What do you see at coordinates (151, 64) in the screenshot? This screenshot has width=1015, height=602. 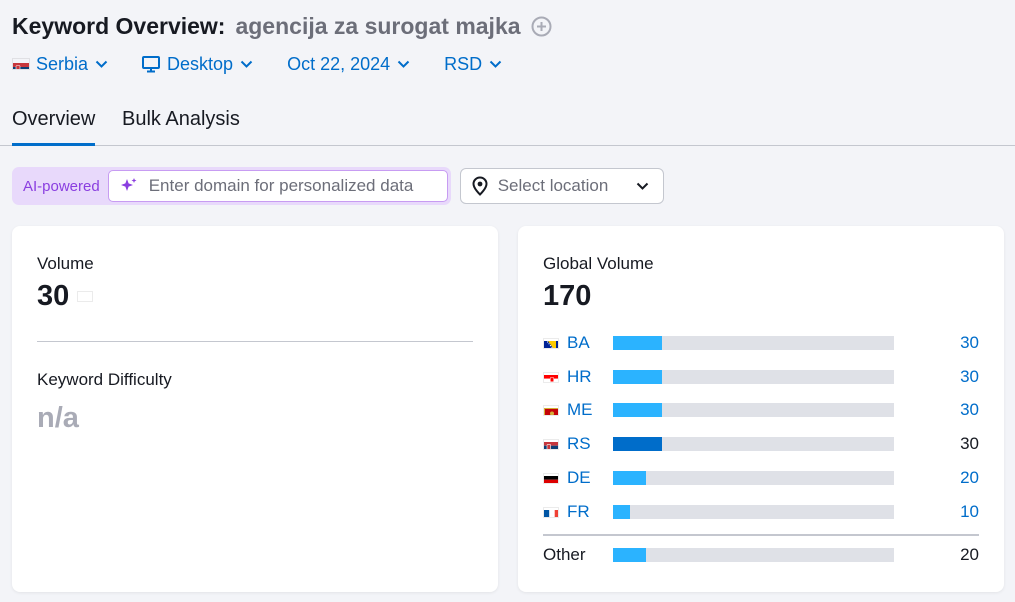 I see `desktop-icon` at bounding box center [151, 64].